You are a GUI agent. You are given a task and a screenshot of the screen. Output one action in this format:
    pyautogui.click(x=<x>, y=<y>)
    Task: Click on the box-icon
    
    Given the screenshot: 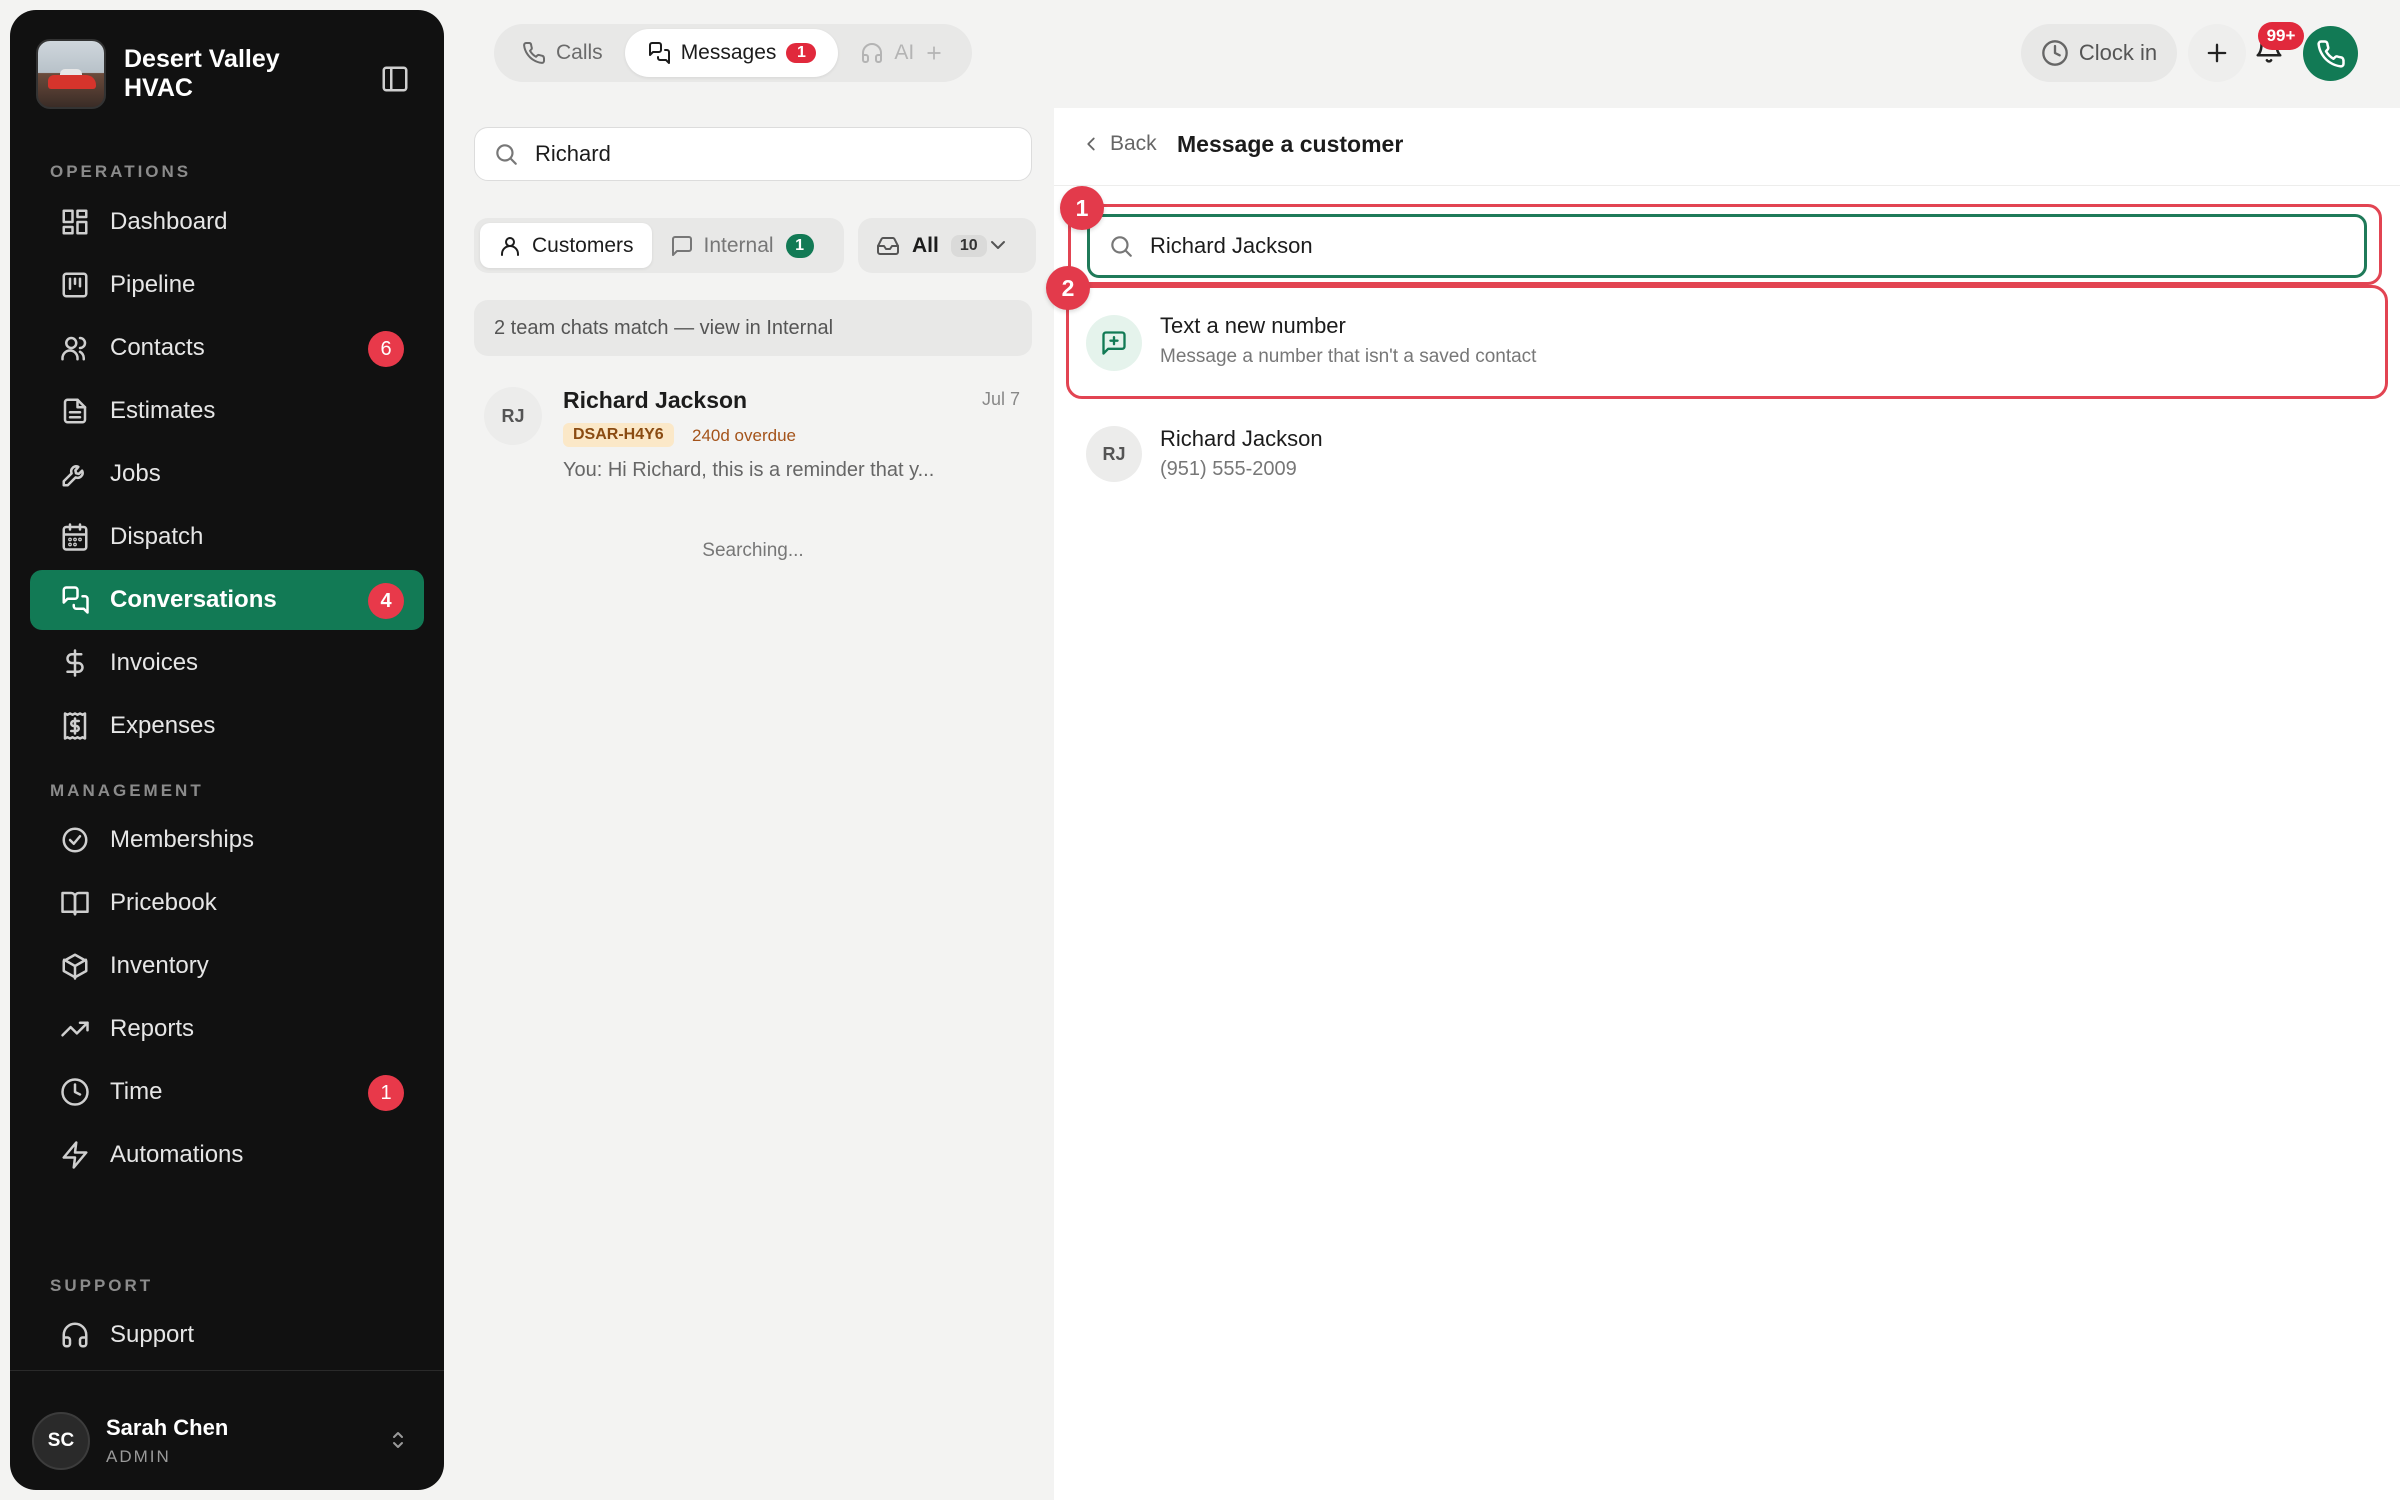 What is the action you would take?
    pyautogui.click(x=75, y=966)
    